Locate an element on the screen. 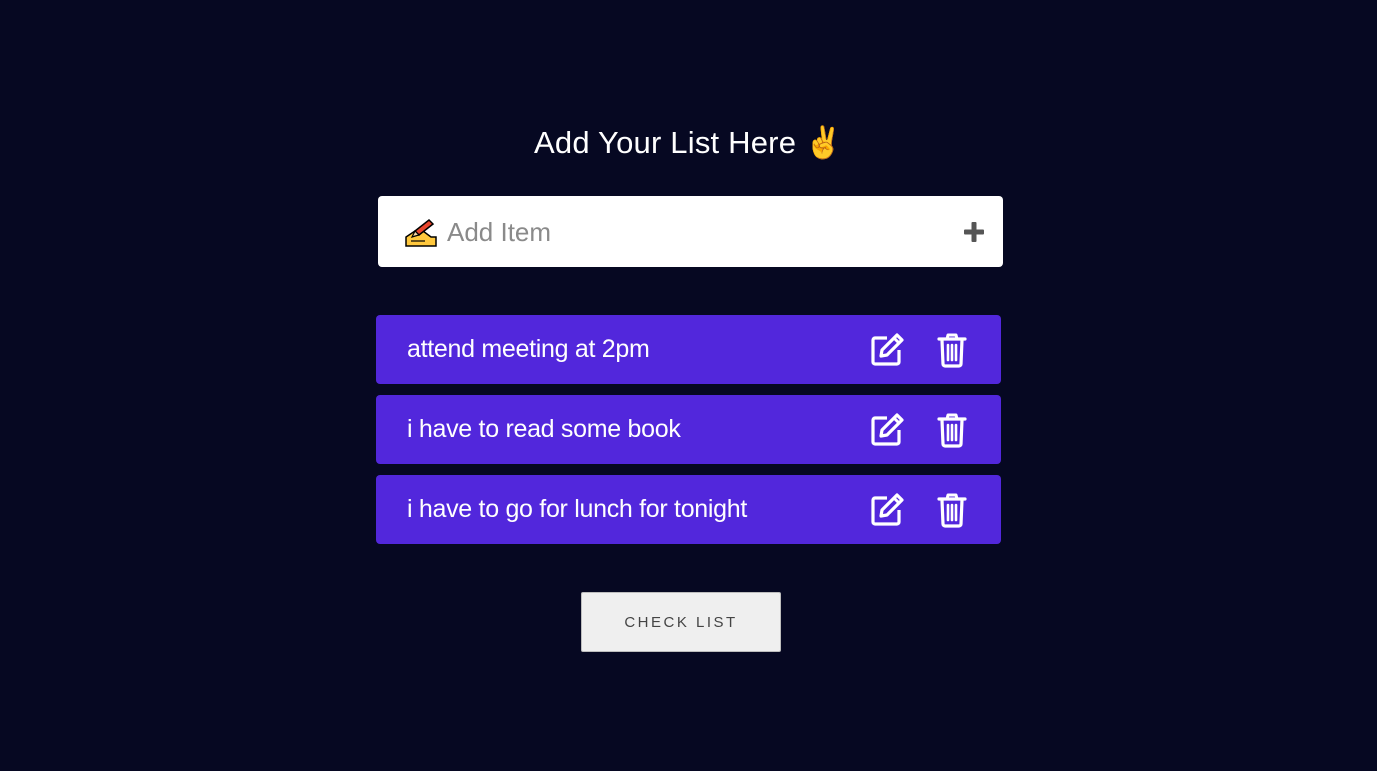 The image size is (1377, 771). check-list-button: CHECK LIST is located at coordinates (681, 622).